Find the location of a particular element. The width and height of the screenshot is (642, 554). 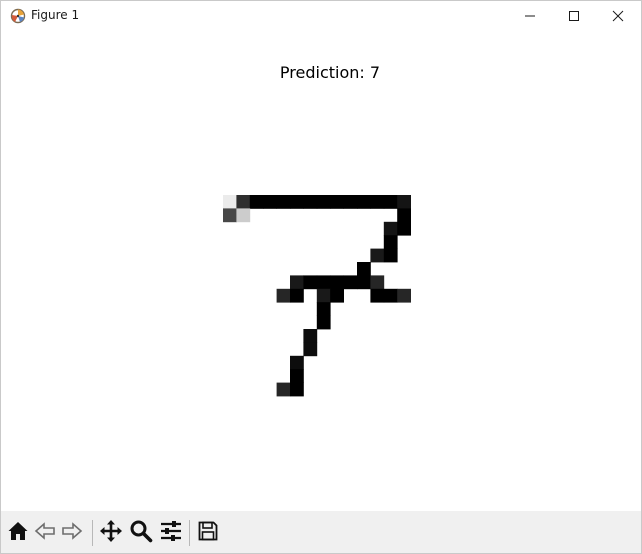

minimize-icon is located at coordinates (530, 16).